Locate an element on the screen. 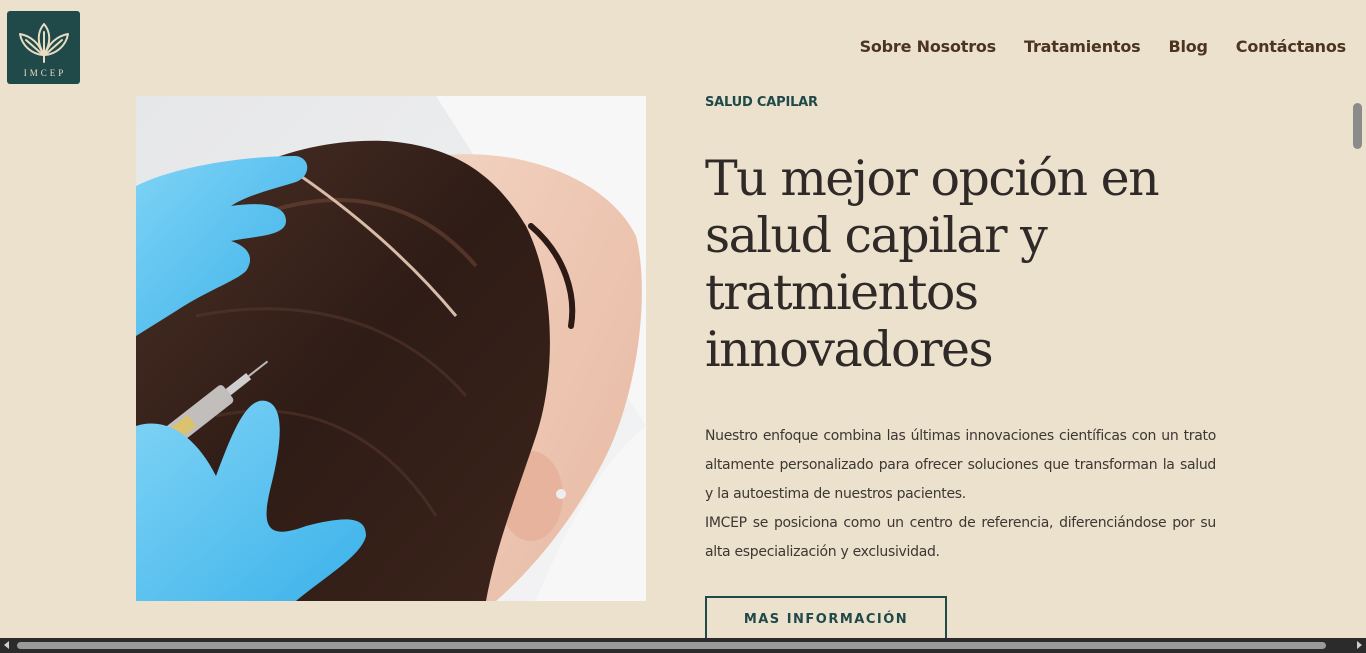 This screenshot has height=653, width=1366. scroll-left-arrow-icon is located at coordinates (6, 645).